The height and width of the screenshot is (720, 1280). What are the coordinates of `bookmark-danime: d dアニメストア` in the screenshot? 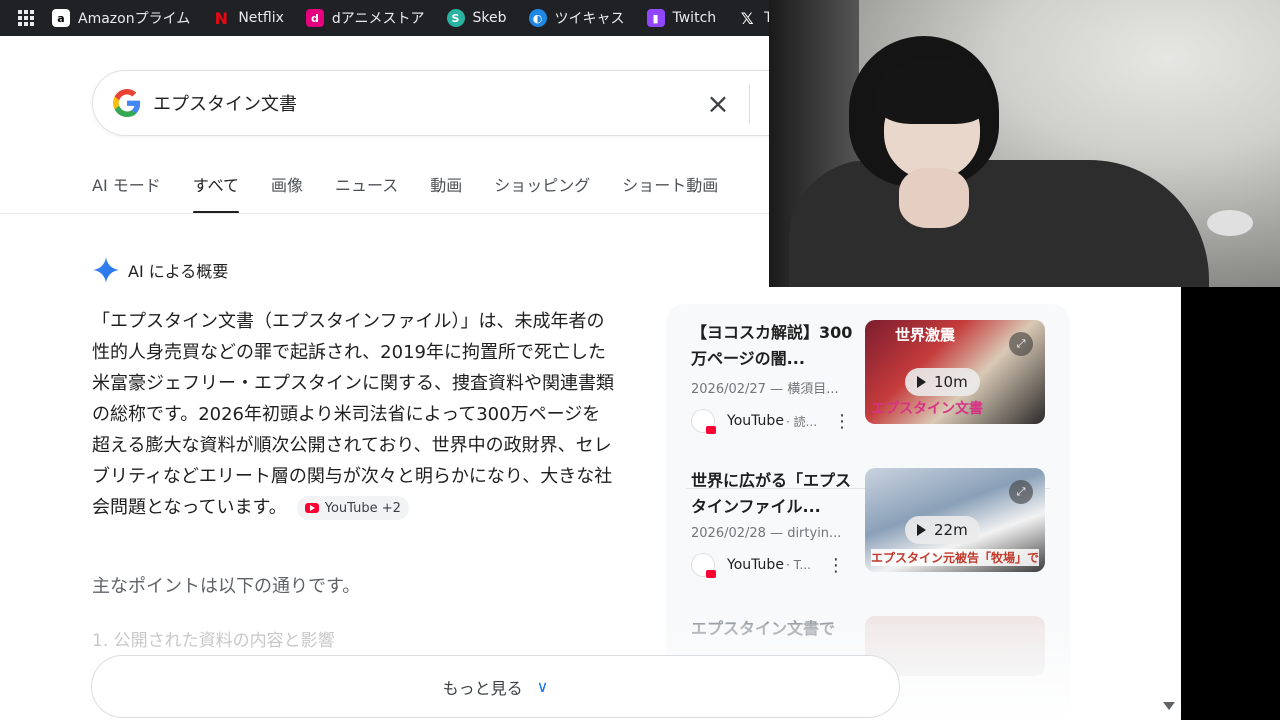 It's located at (365, 18).